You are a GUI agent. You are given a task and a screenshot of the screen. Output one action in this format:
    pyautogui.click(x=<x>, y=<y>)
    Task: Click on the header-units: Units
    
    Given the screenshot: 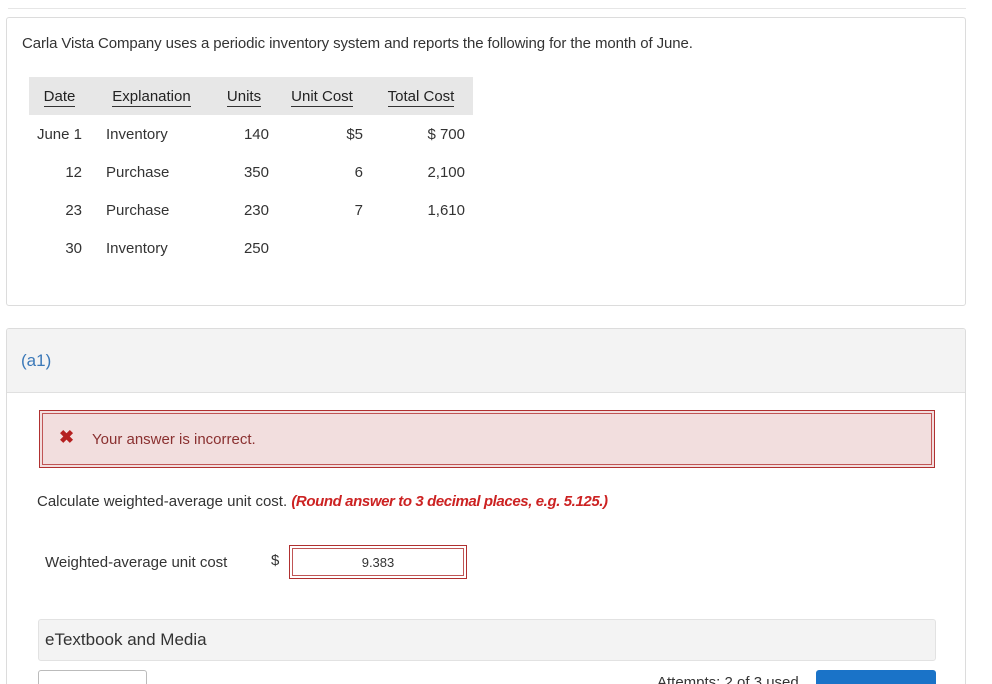 What is the action you would take?
    pyautogui.click(x=244, y=96)
    